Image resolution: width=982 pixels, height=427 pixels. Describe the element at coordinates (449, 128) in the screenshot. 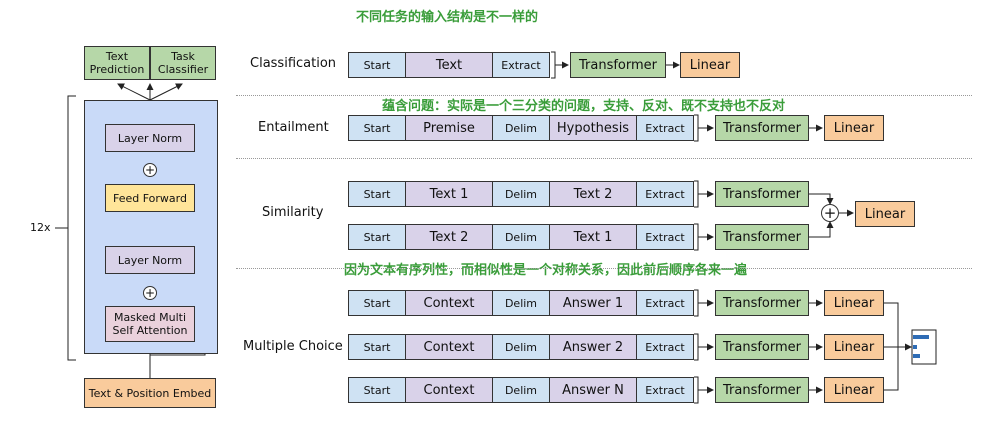

I see `token-premise: Premise` at that location.